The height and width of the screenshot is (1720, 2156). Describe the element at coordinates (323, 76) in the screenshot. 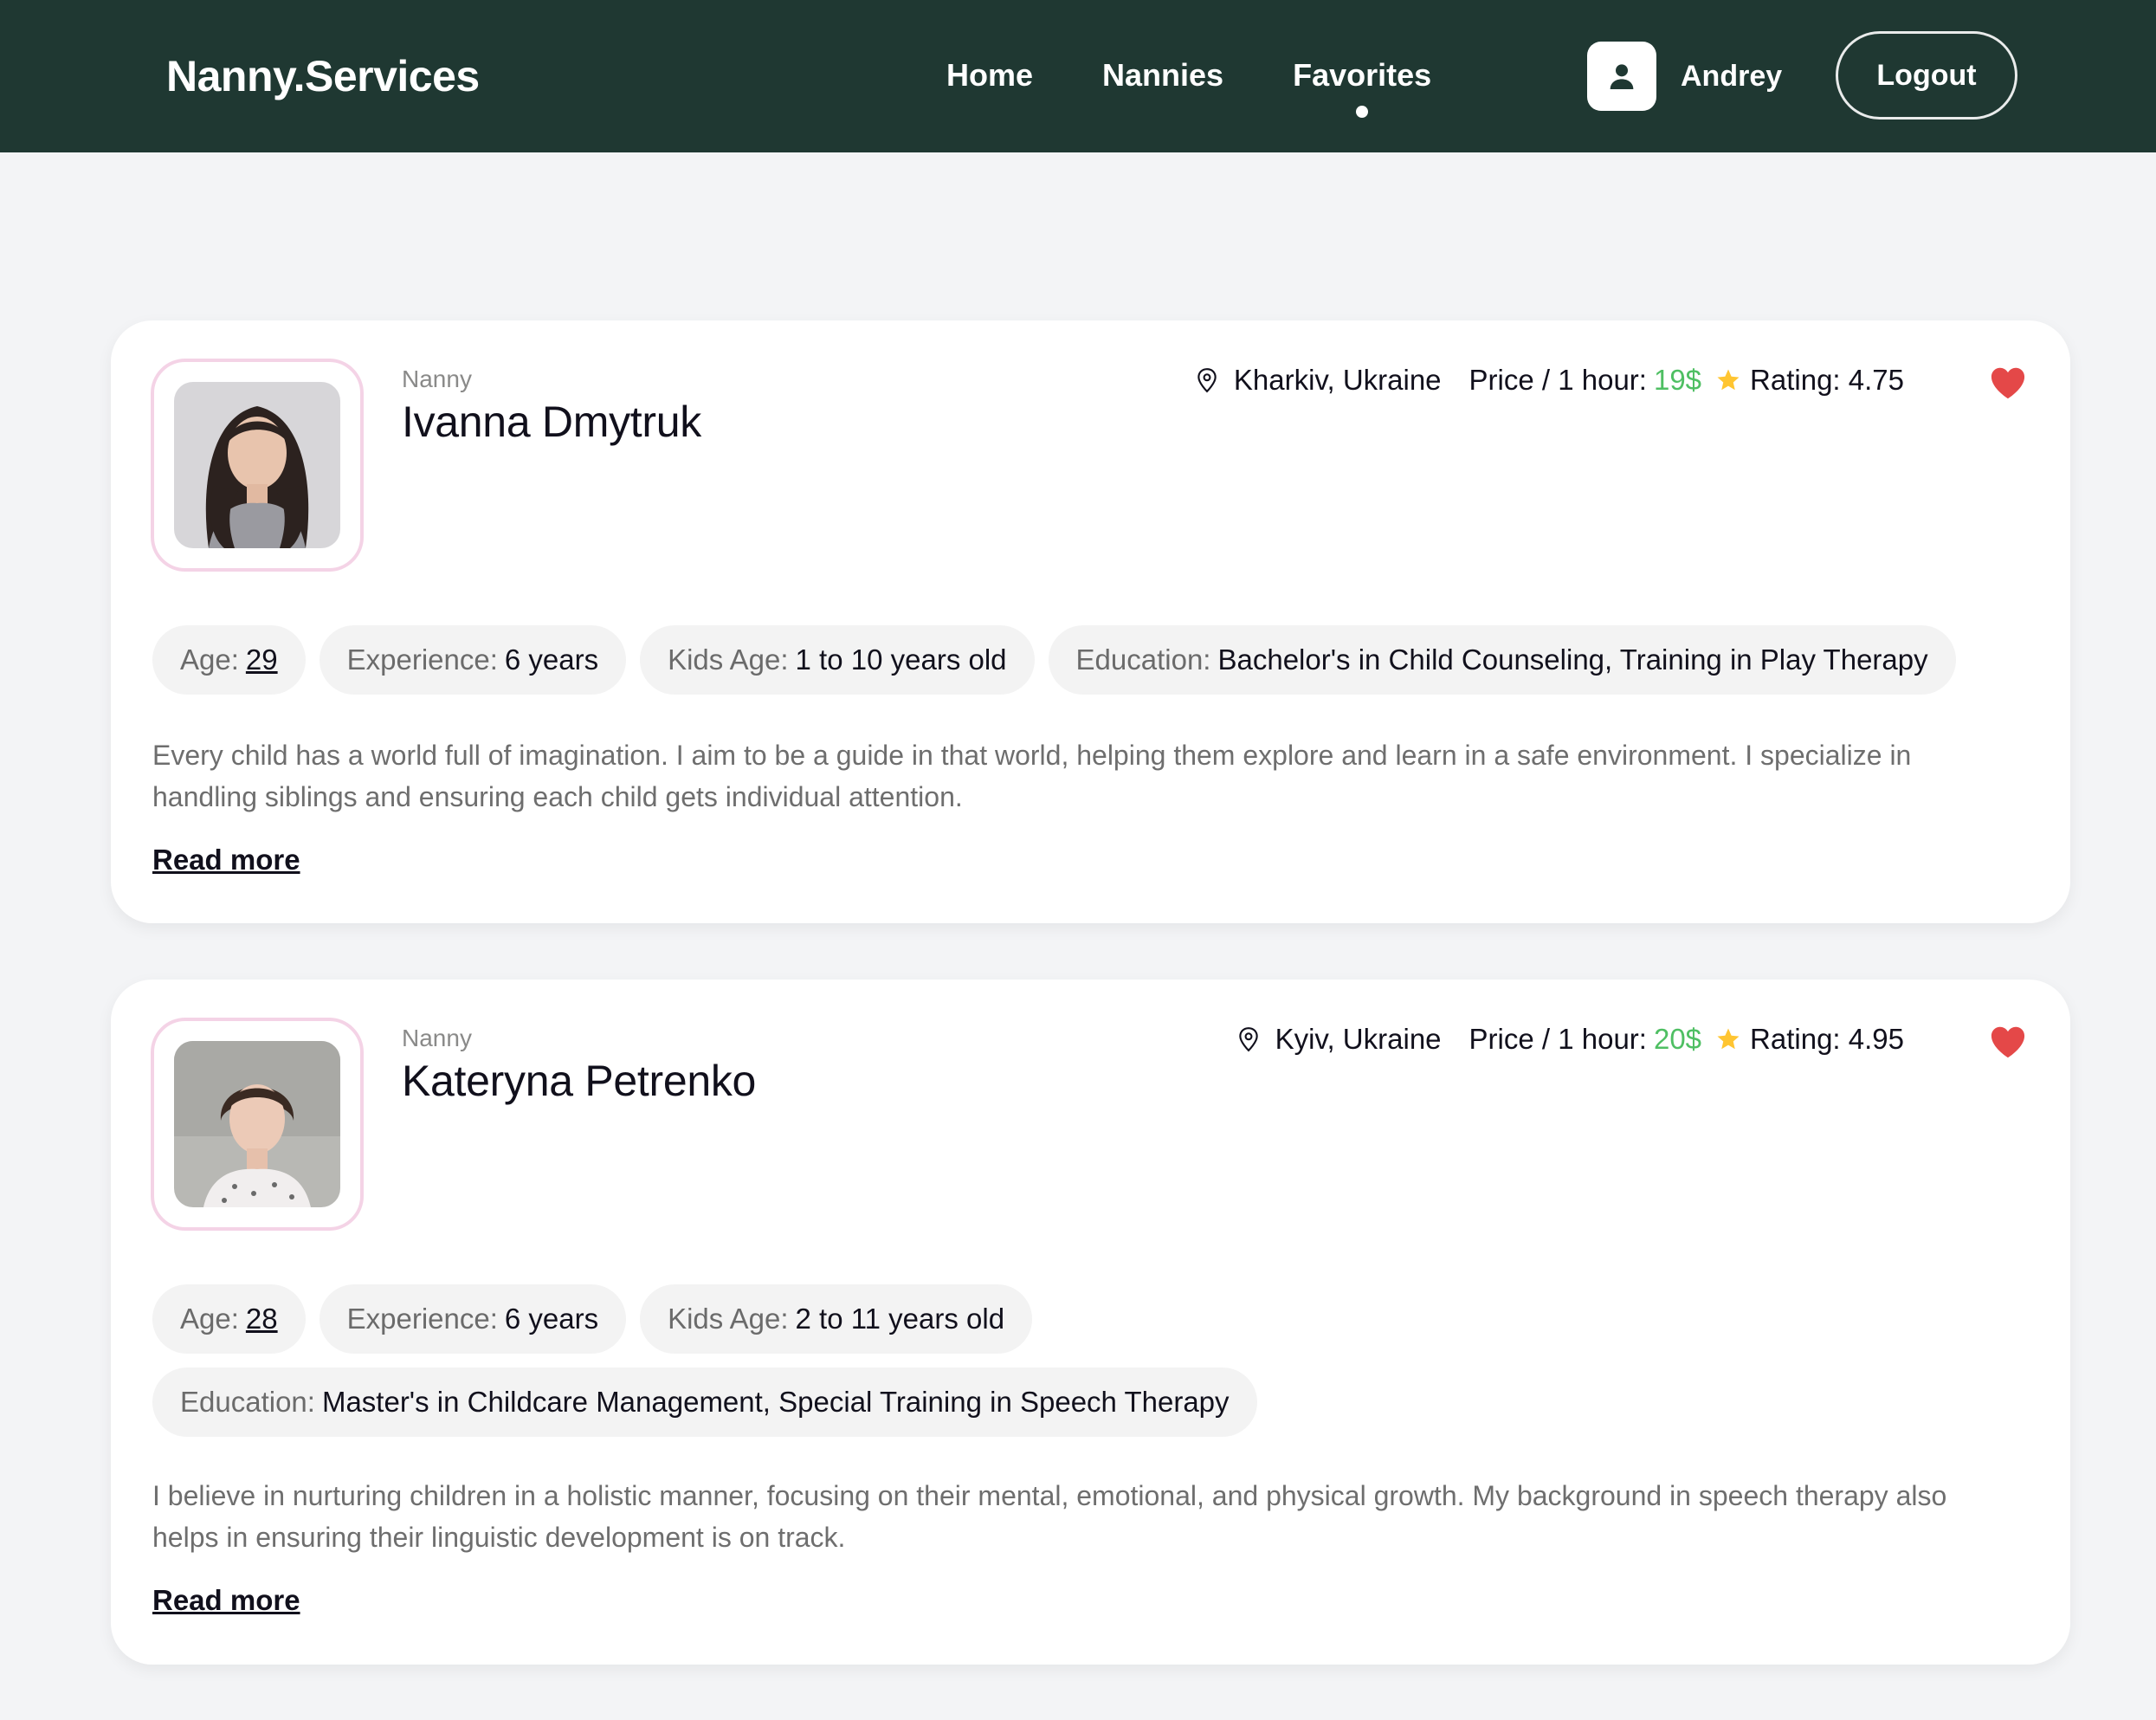

I see `site-logo: Nanny.Services` at that location.